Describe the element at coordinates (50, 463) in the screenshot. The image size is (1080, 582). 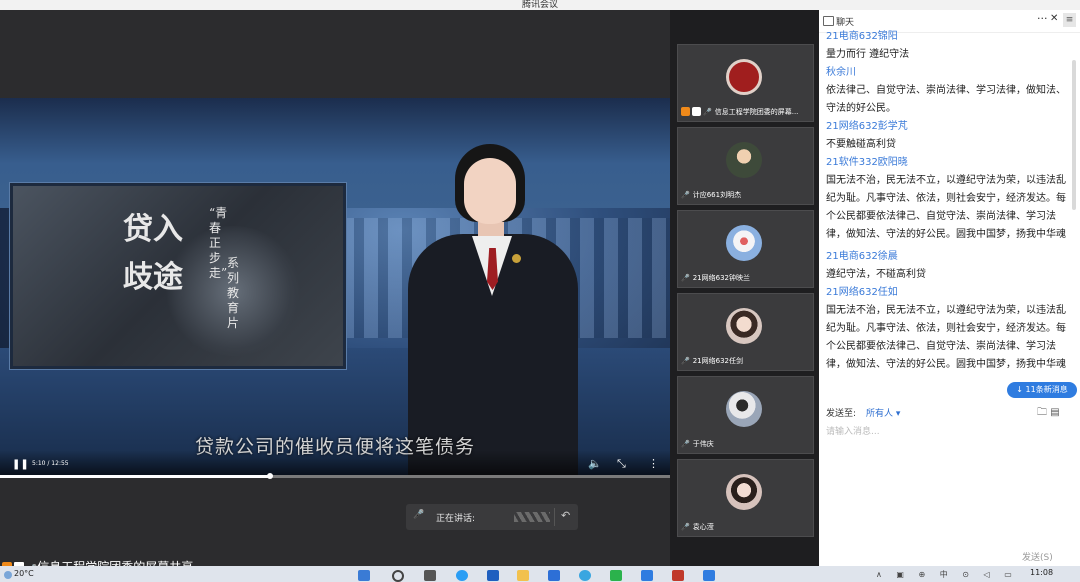
I see `video-time: 5:10 / 12:55` at that location.